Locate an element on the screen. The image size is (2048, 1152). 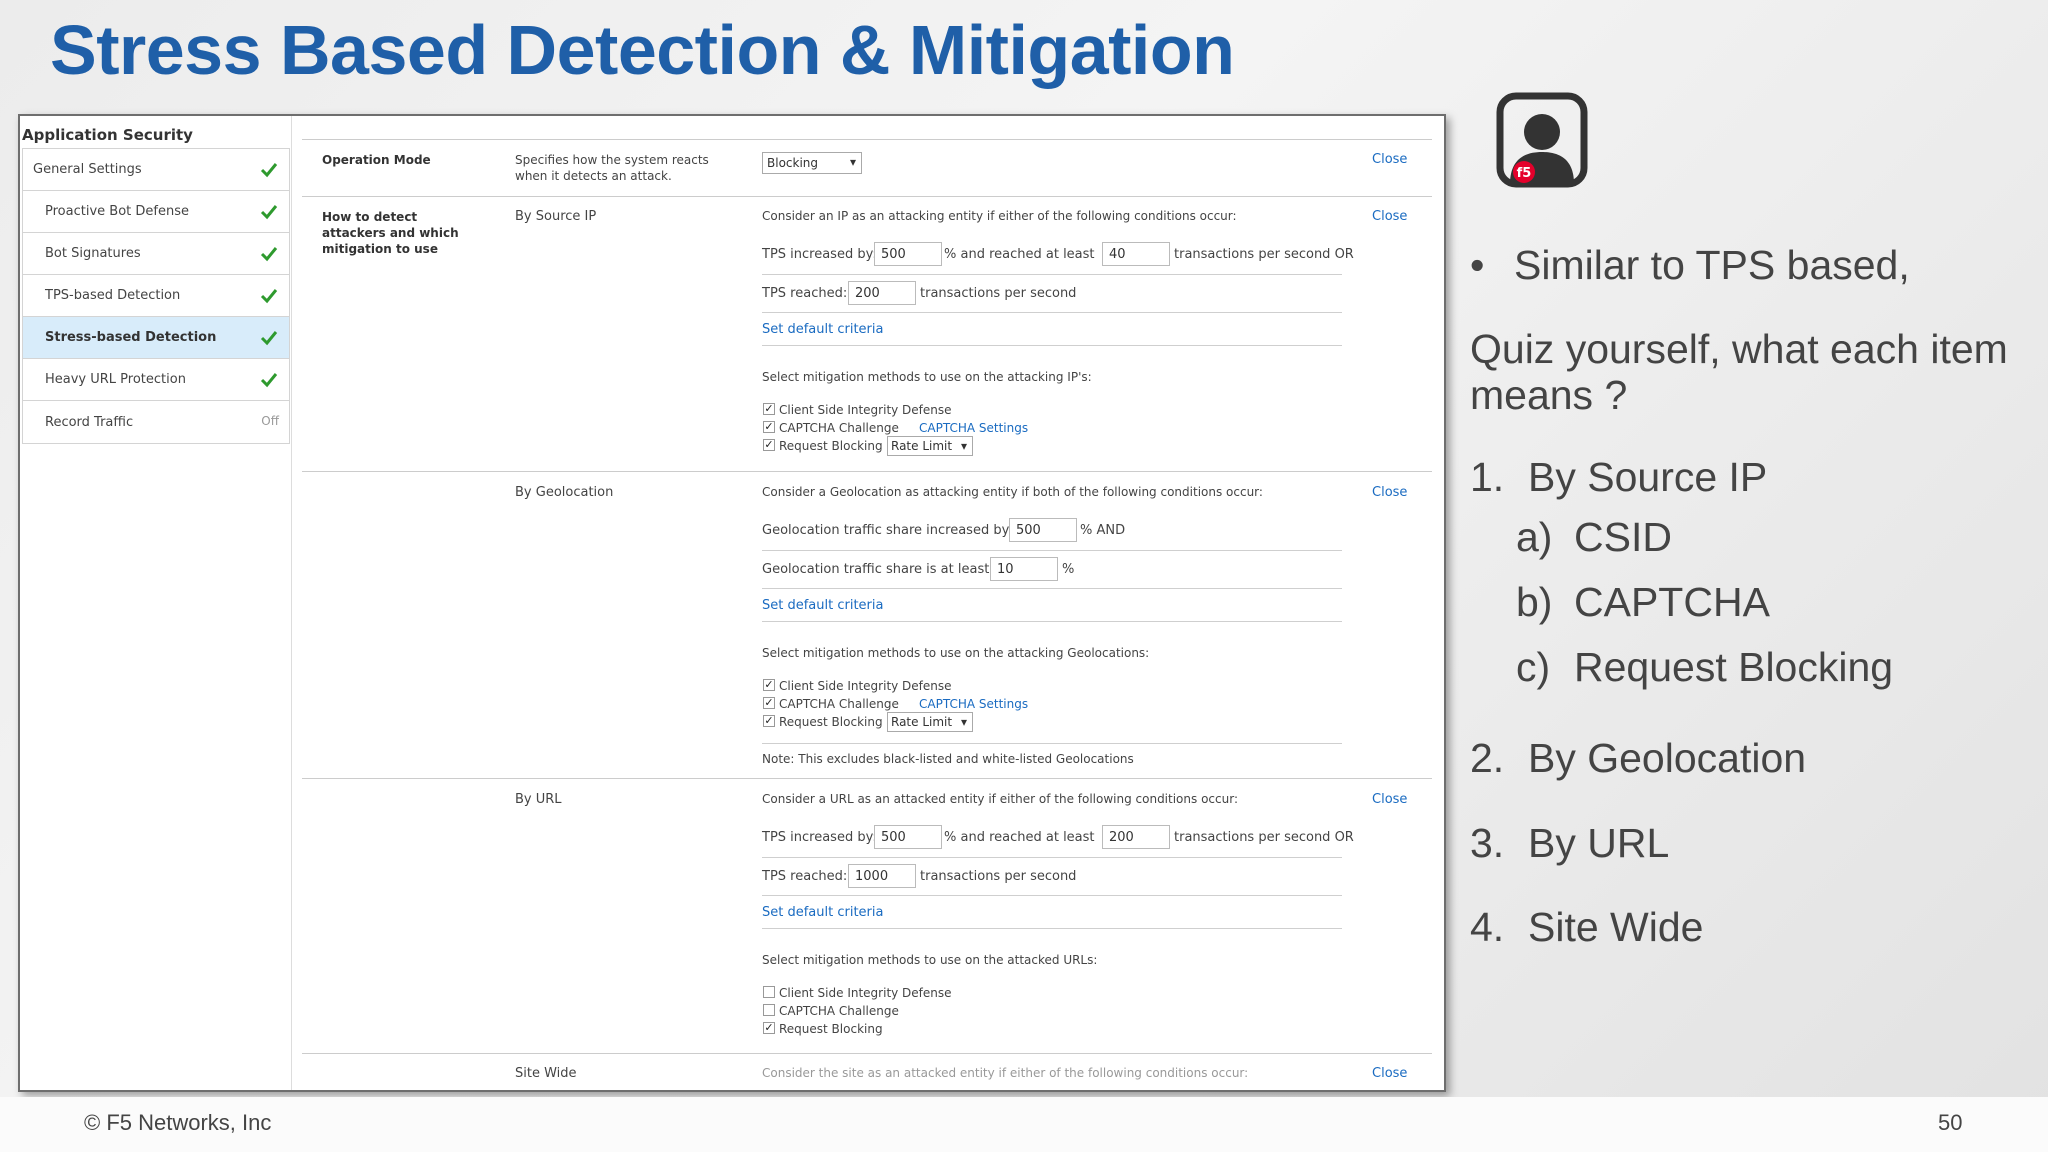
operation-mode-value: Blocking is located at coordinates (793, 163).